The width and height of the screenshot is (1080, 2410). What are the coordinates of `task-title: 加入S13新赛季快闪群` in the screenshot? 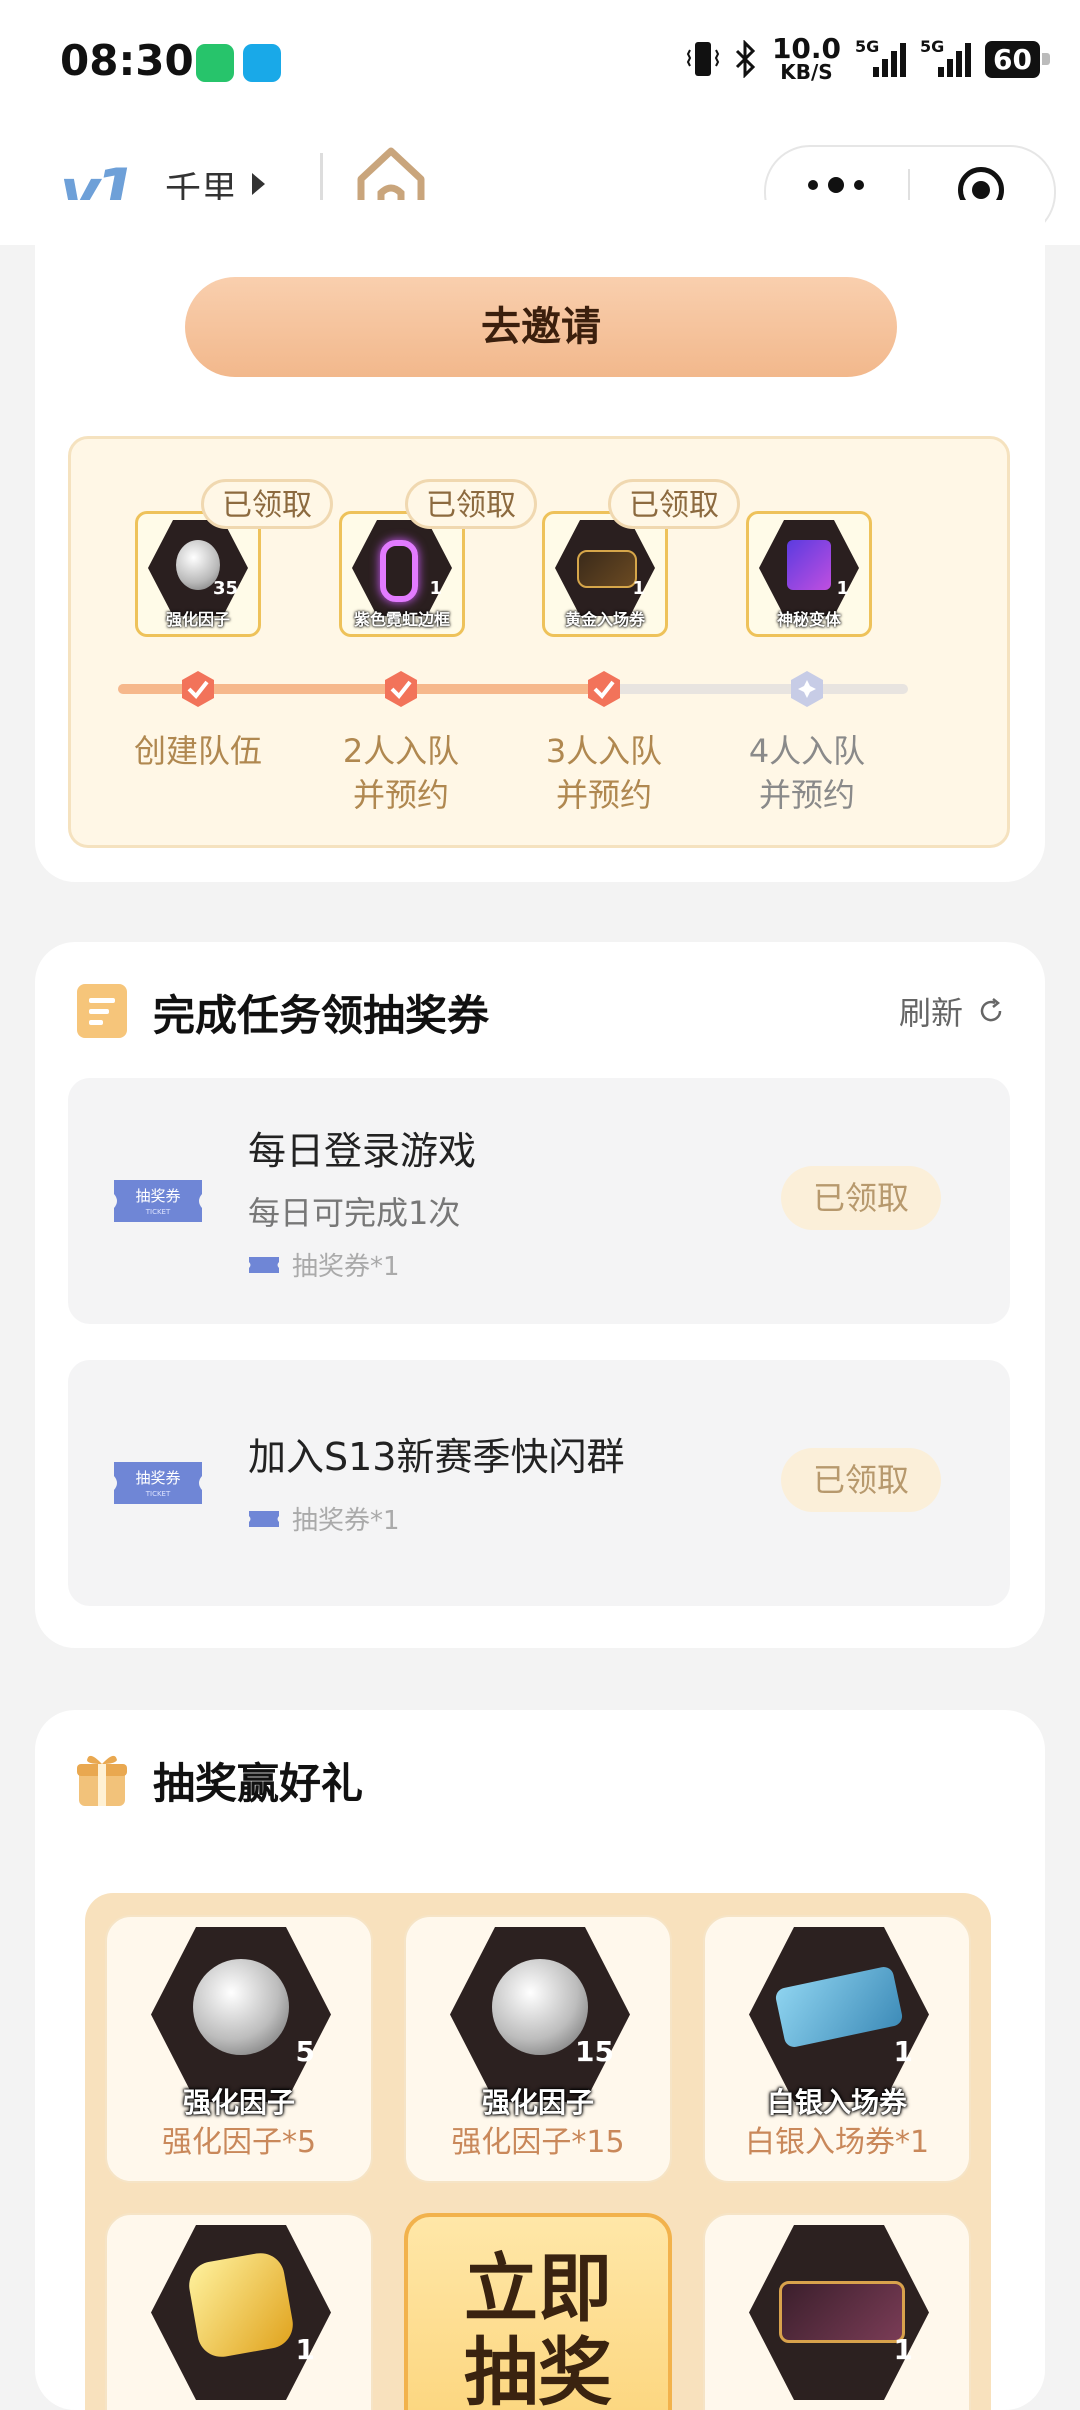 It's located at (436, 1457).